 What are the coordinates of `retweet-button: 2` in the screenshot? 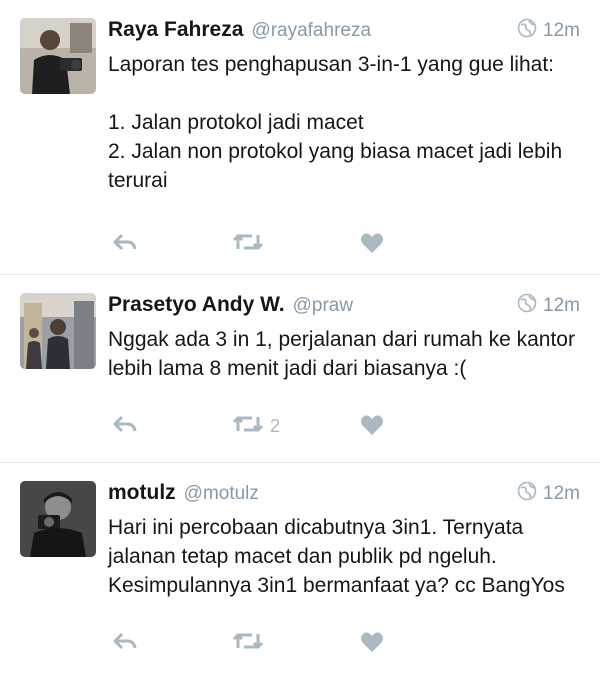 It's located at (256, 426).